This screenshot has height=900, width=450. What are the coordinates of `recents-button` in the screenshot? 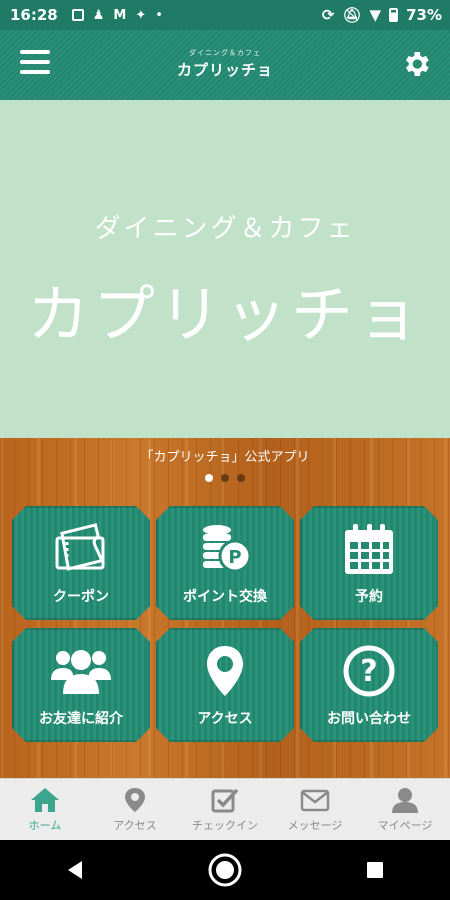 It's located at (375, 870).